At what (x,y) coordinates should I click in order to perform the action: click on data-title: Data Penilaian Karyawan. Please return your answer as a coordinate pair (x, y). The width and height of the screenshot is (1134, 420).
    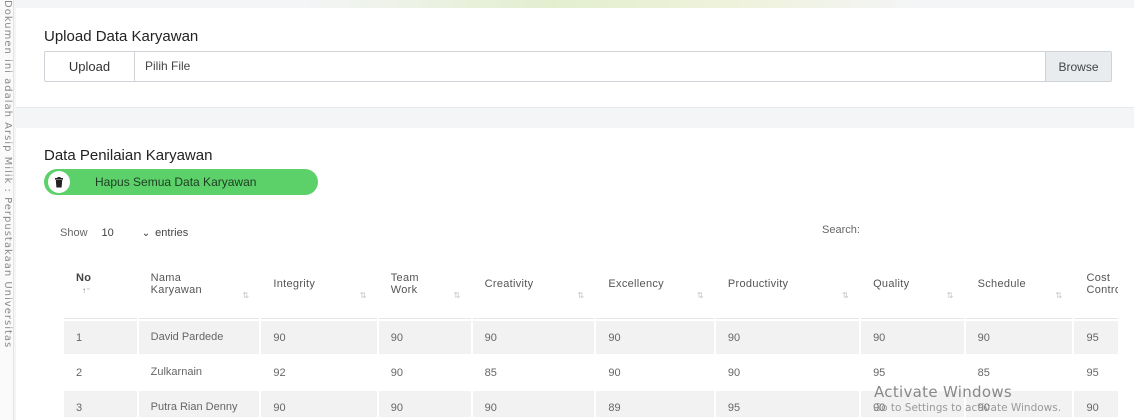
    Looking at the image, I should click on (128, 155).